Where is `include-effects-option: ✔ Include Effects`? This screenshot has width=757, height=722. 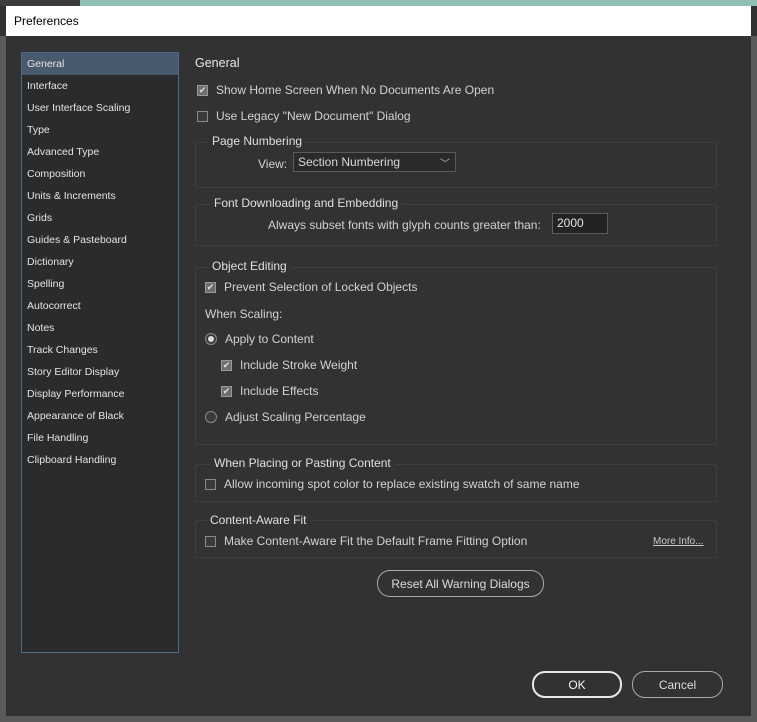
include-effects-option: ✔ Include Effects is located at coordinates (270, 391).